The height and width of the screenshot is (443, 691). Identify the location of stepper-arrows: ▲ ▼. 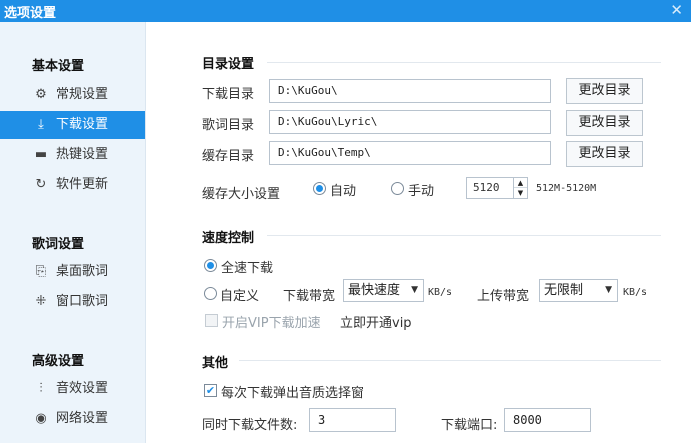
(520, 188).